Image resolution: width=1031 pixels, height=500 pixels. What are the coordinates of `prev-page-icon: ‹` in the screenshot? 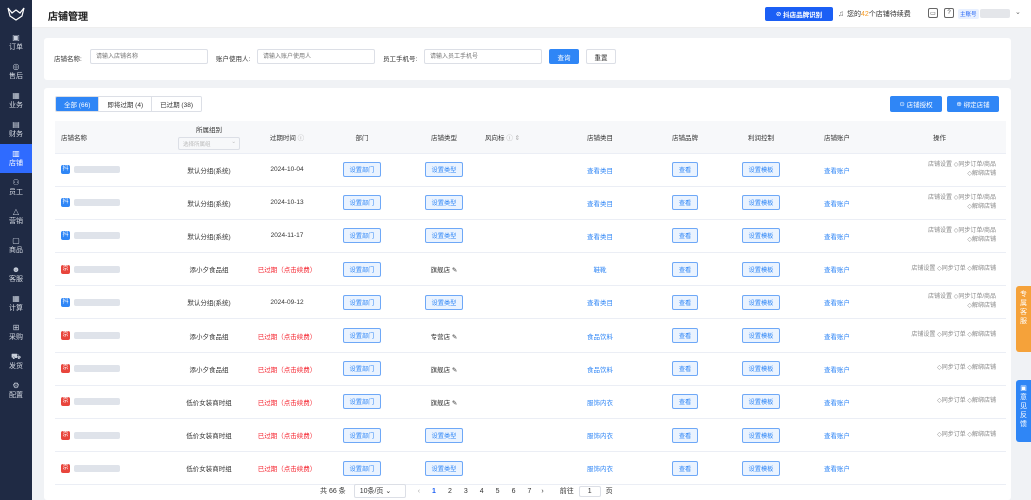 It's located at (419, 491).